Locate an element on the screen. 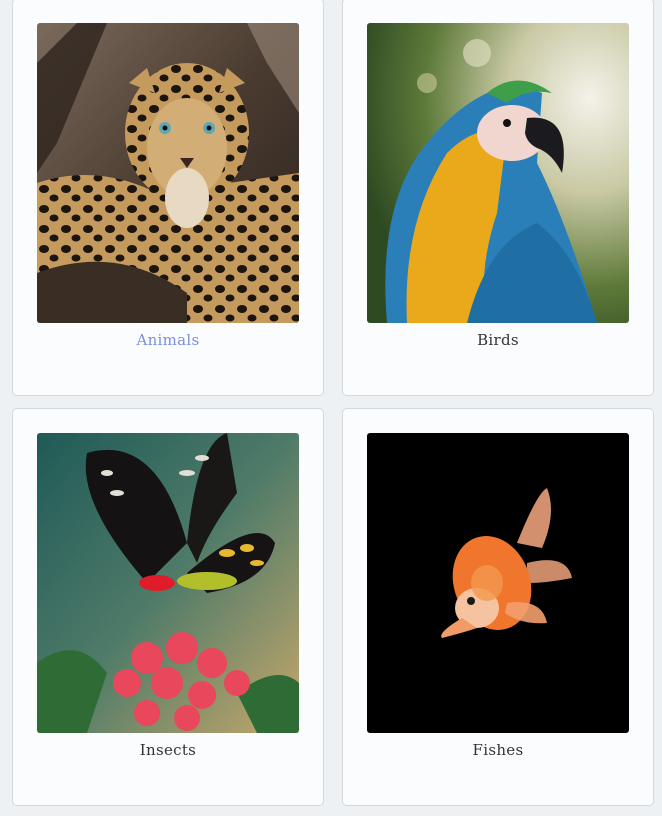  category-label-insects: Insects is located at coordinates (168, 750).